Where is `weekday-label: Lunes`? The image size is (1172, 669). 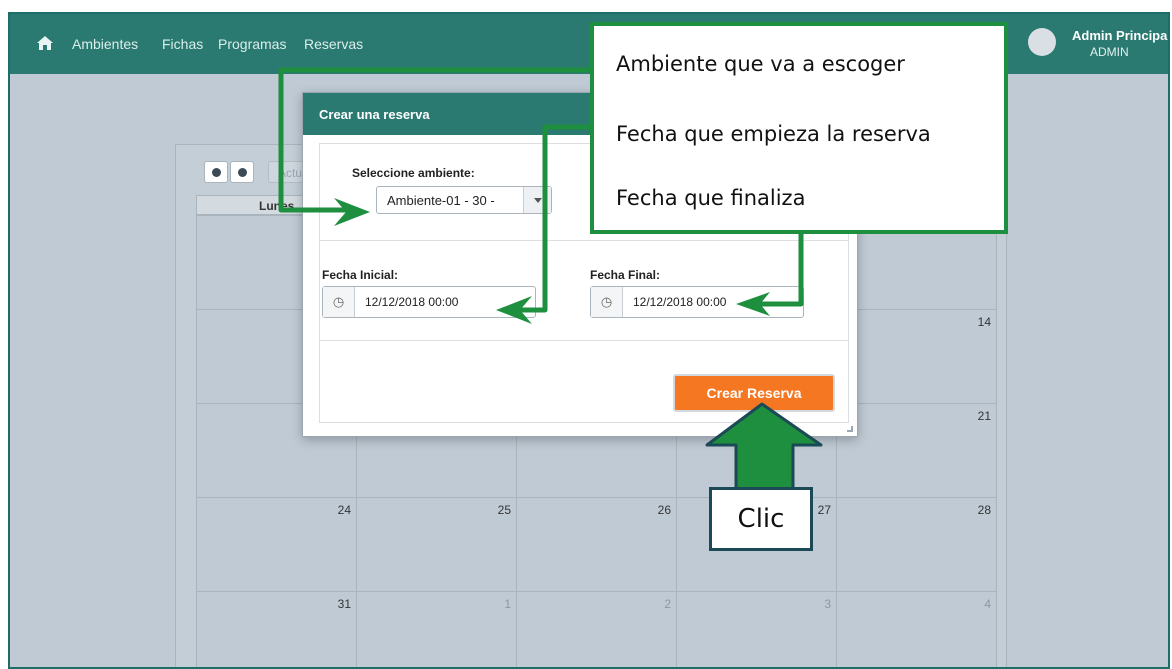 weekday-label: Lunes is located at coordinates (277, 206).